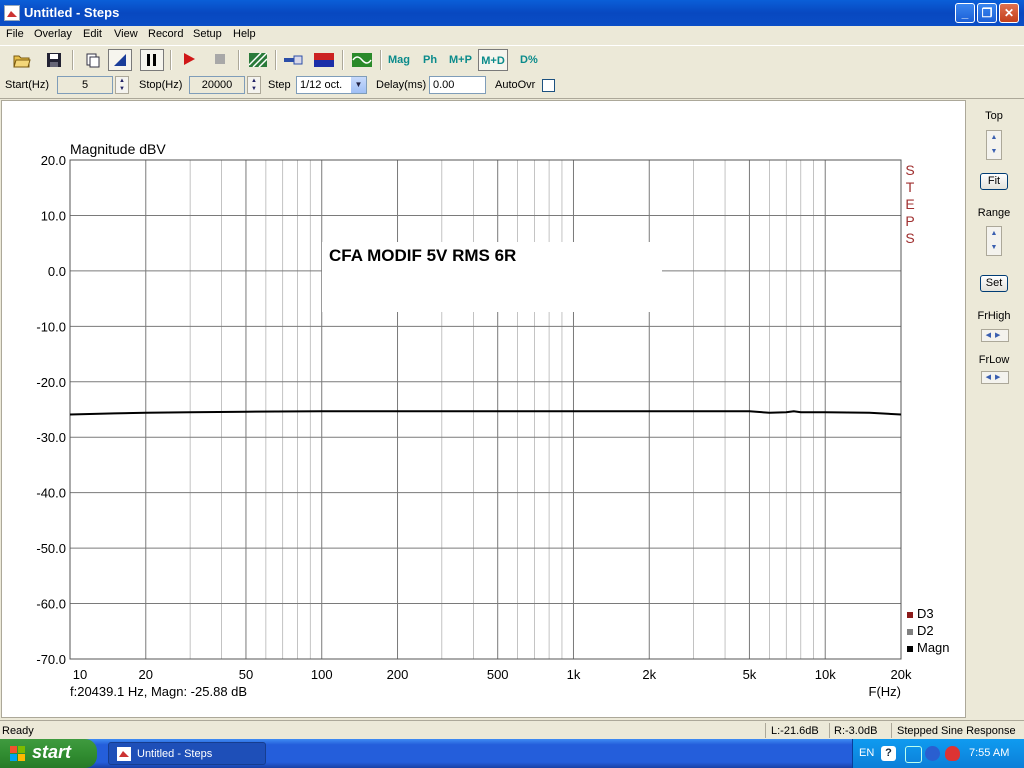 The width and height of the screenshot is (1024, 768). I want to click on fit-button: Fit, so click(994, 181).